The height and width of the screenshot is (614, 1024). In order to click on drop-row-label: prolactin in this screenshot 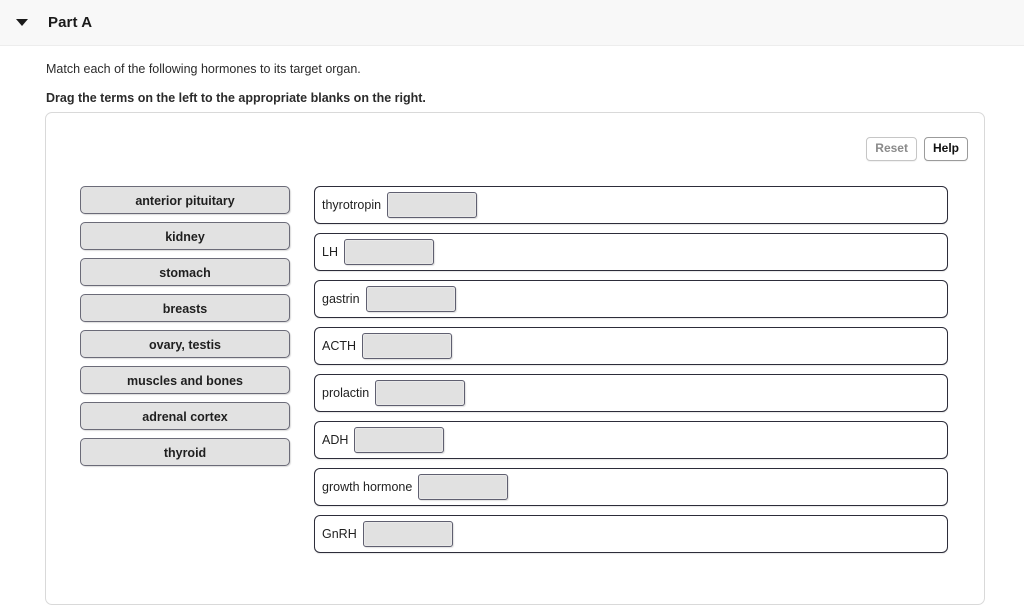, I will do `click(346, 393)`.